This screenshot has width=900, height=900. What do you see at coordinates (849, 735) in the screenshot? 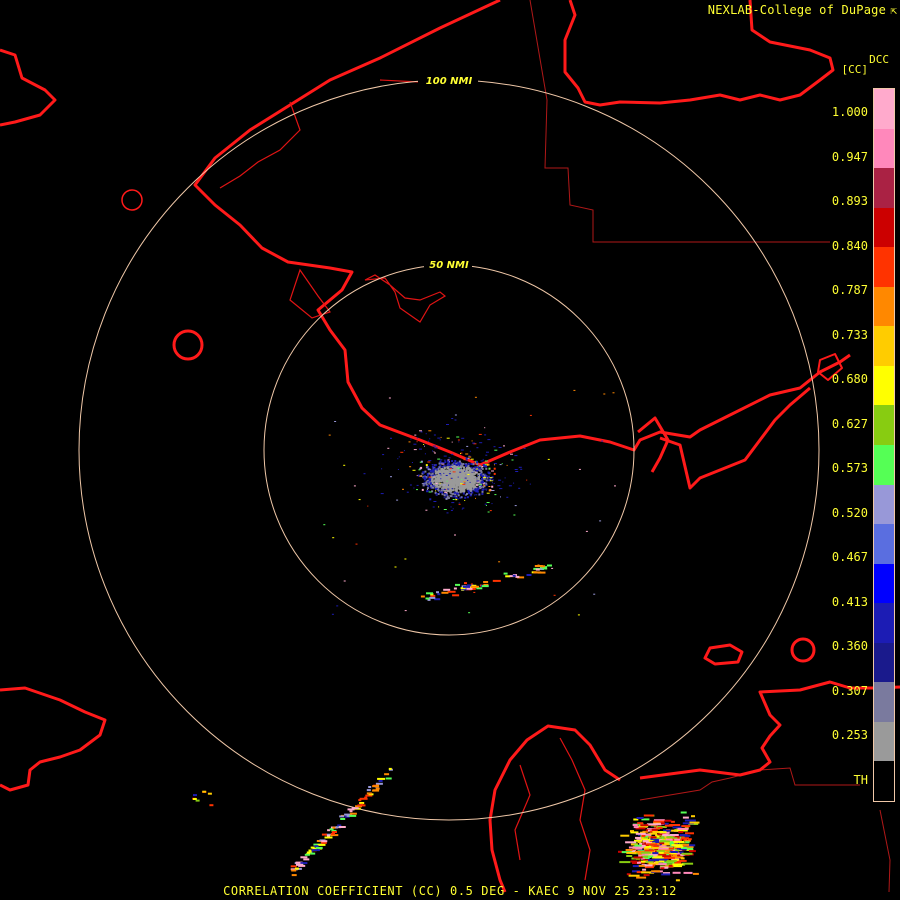
I see `legend-tick-label: 0.253` at bounding box center [849, 735].